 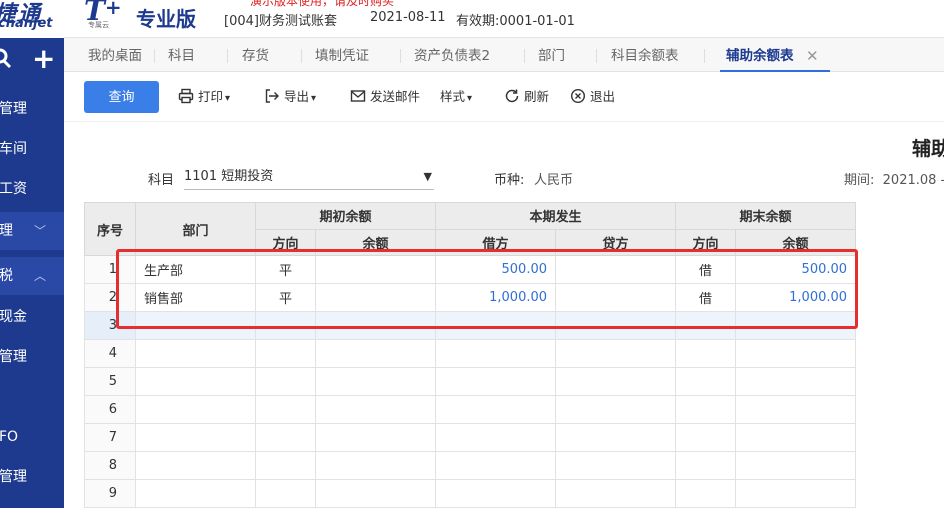 I want to click on tab-subject: 科目, so click(x=181, y=55).